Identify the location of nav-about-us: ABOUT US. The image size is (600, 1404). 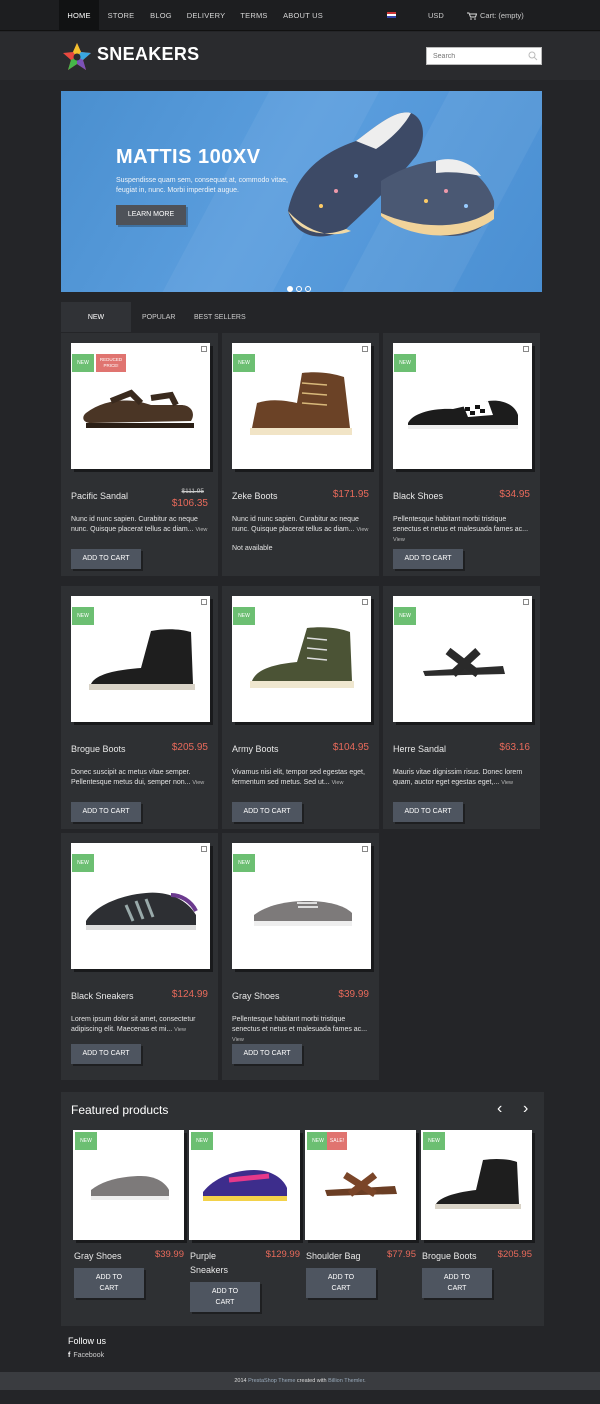
(303, 15).